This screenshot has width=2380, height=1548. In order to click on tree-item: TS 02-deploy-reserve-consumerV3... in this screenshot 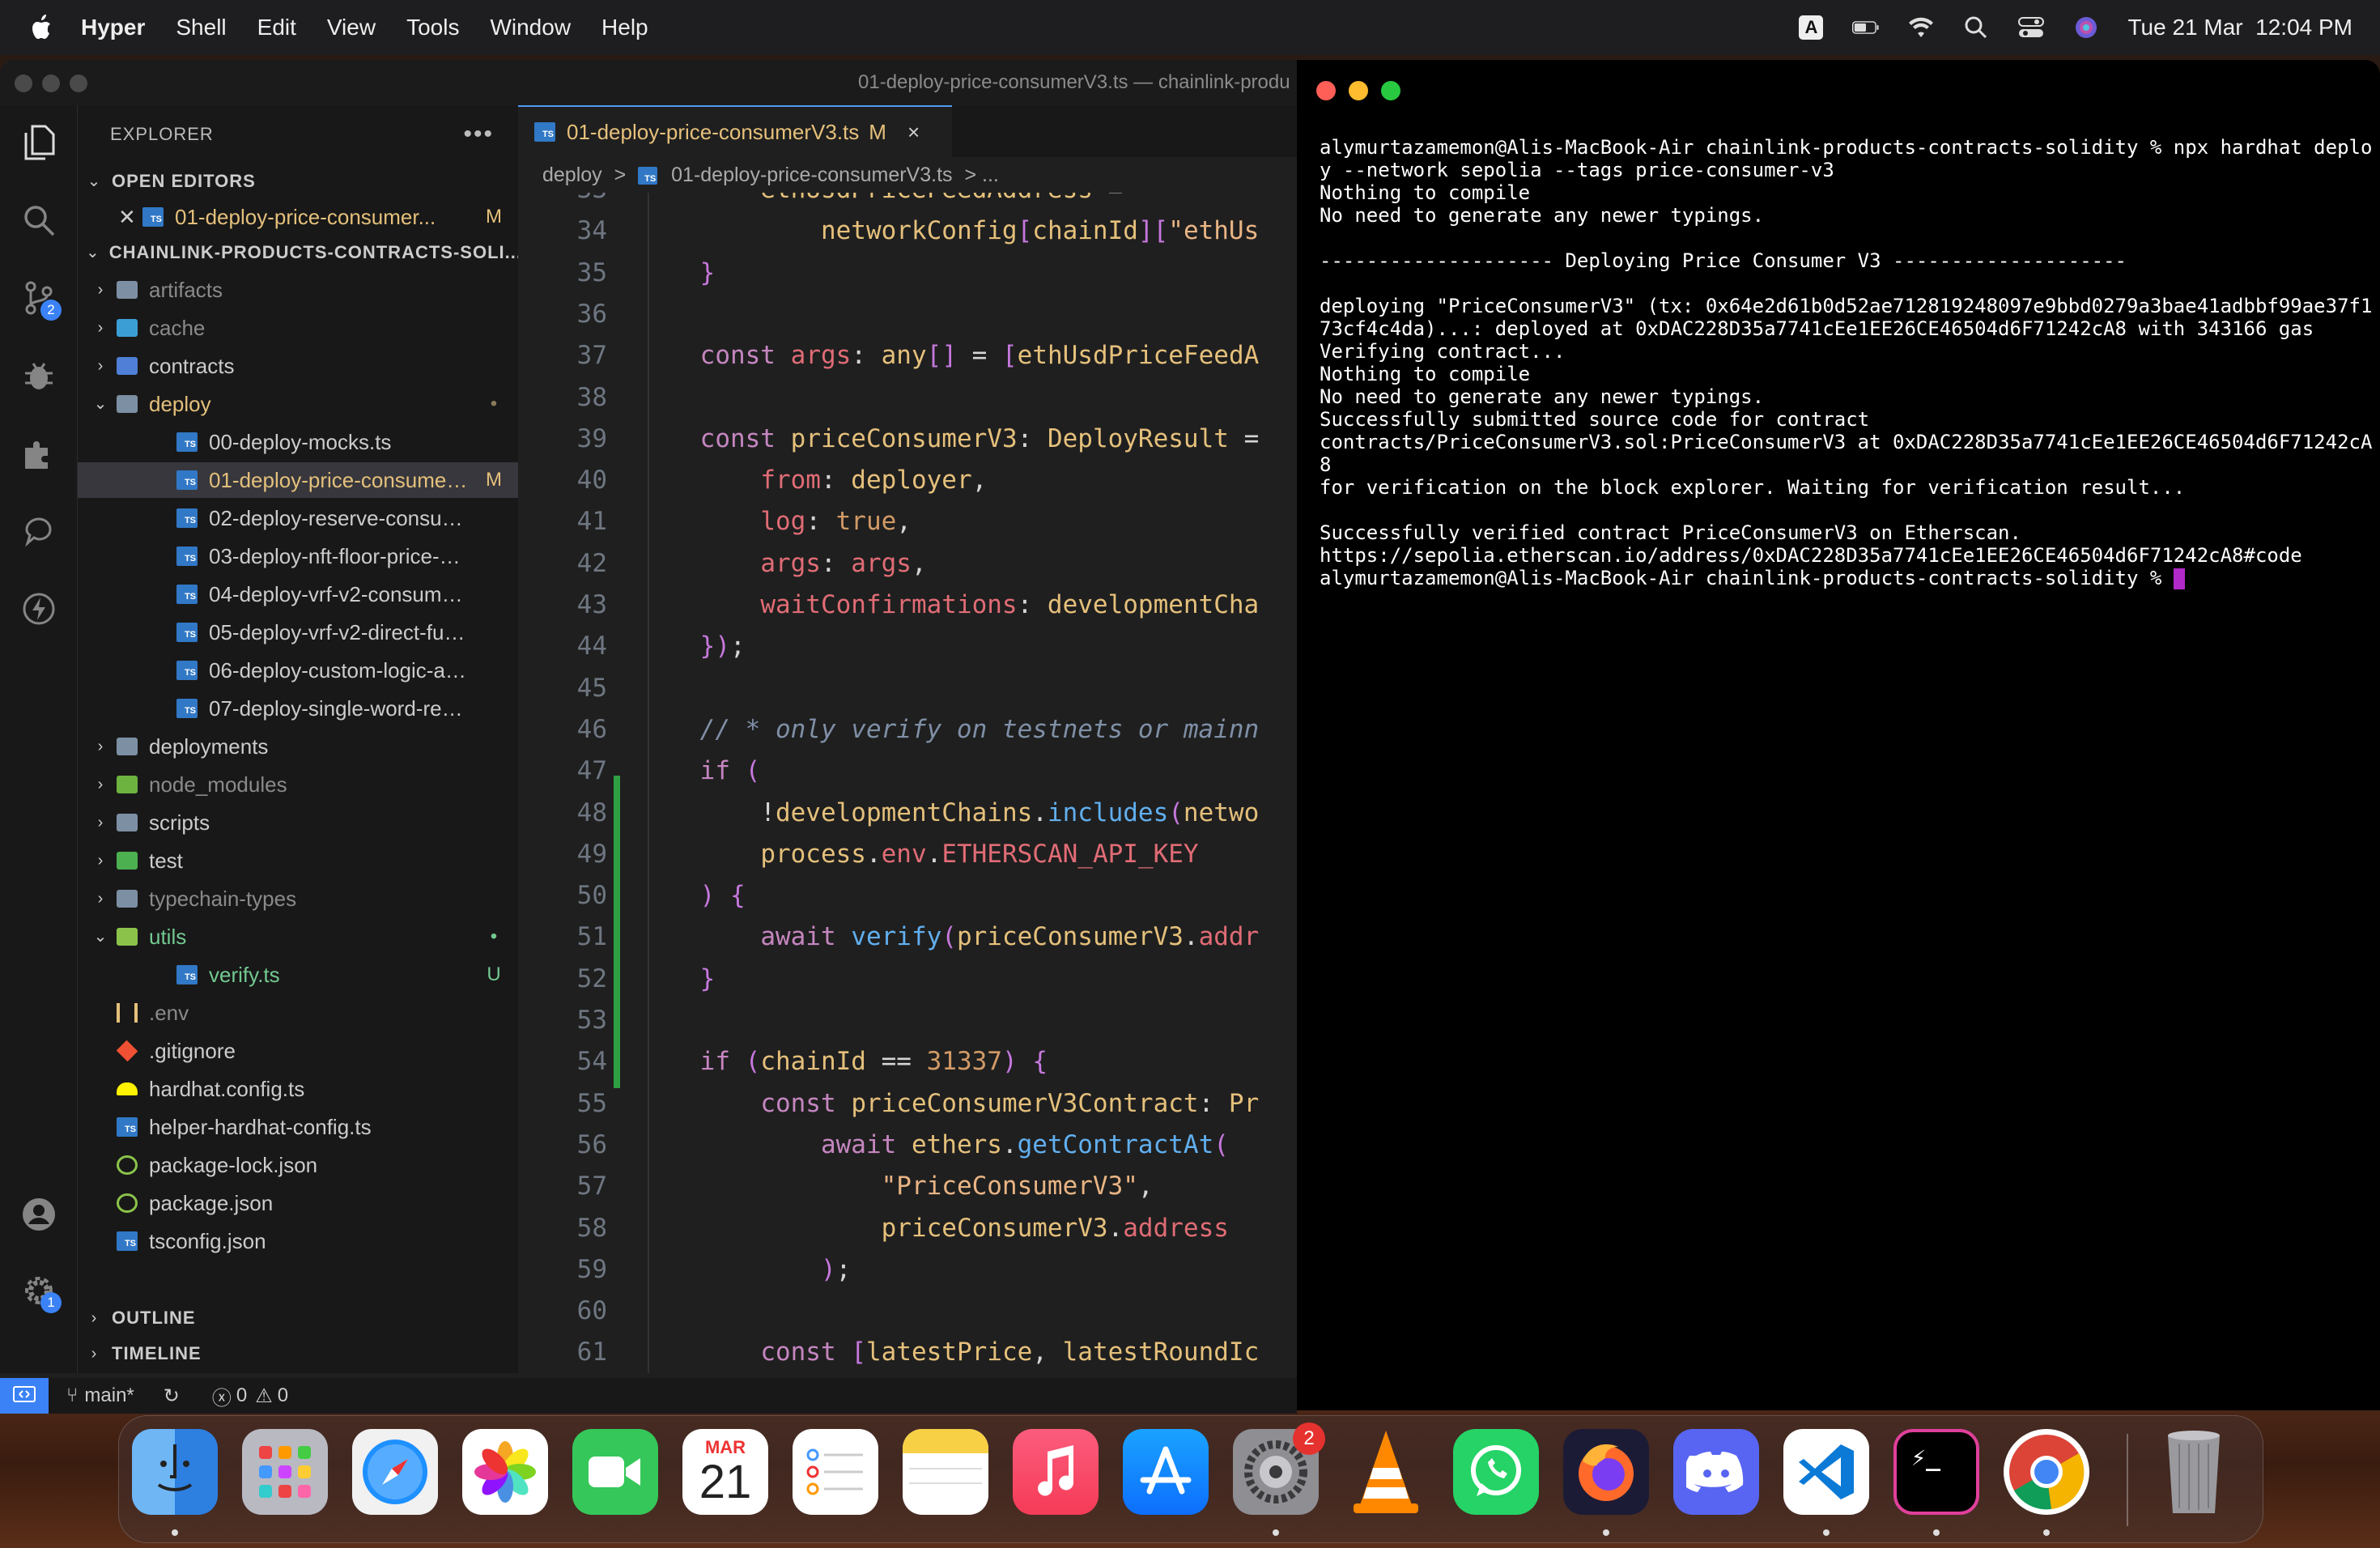, I will do `click(298, 518)`.